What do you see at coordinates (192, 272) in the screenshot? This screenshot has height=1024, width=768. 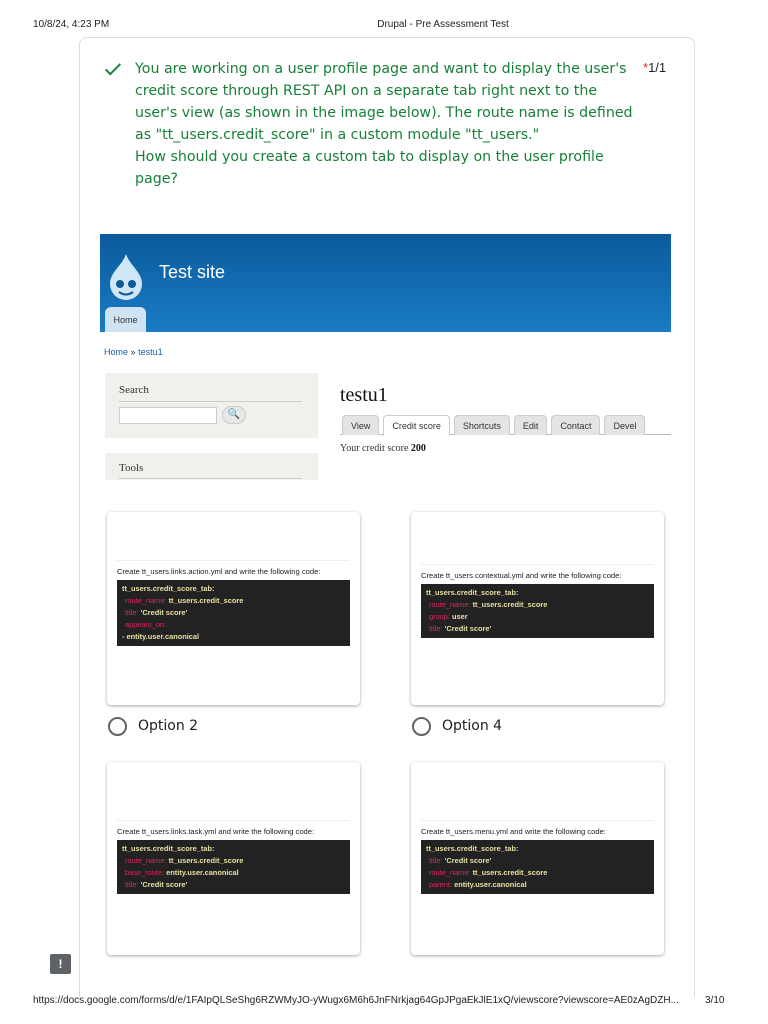 I see `site-name: Test site` at bounding box center [192, 272].